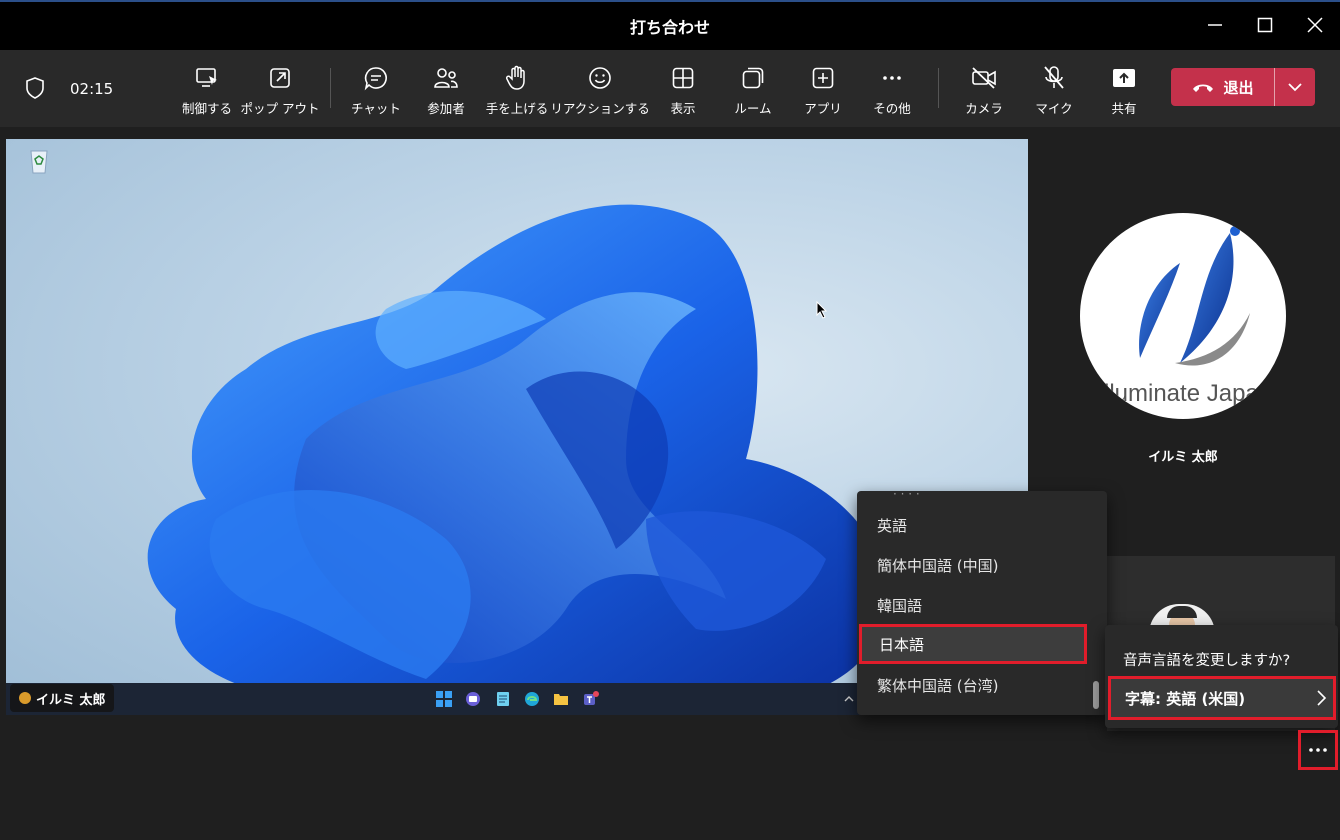  I want to click on language-option-label: 簡体中国語 (中国), so click(938, 565).